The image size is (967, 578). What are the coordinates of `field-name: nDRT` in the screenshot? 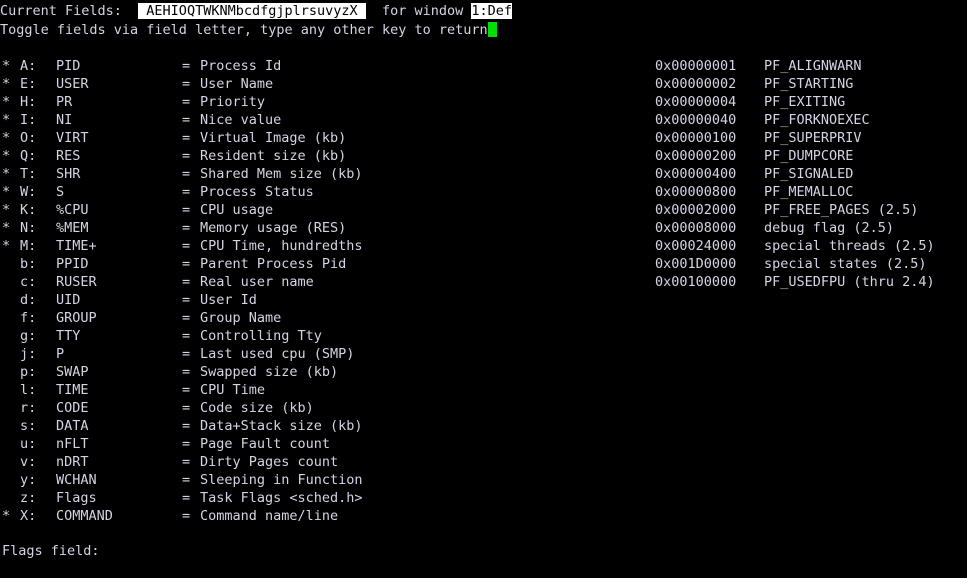 It's located at (72, 462).